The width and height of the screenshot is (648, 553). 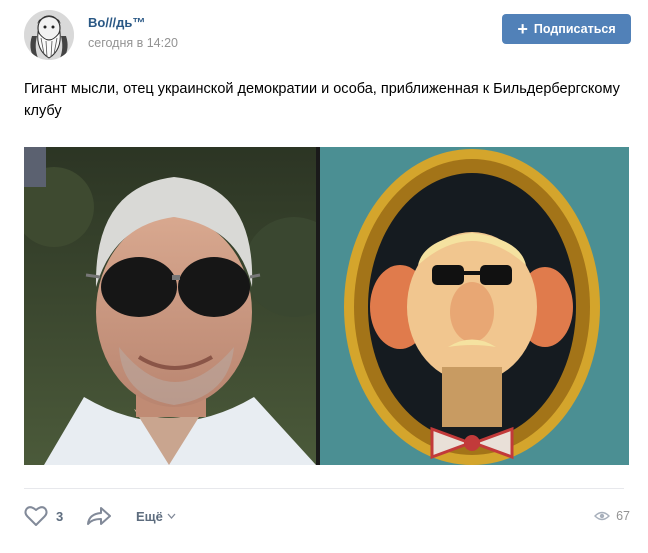 What do you see at coordinates (60, 516) in the screenshot?
I see `like-count: 3` at bounding box center [60, 516].